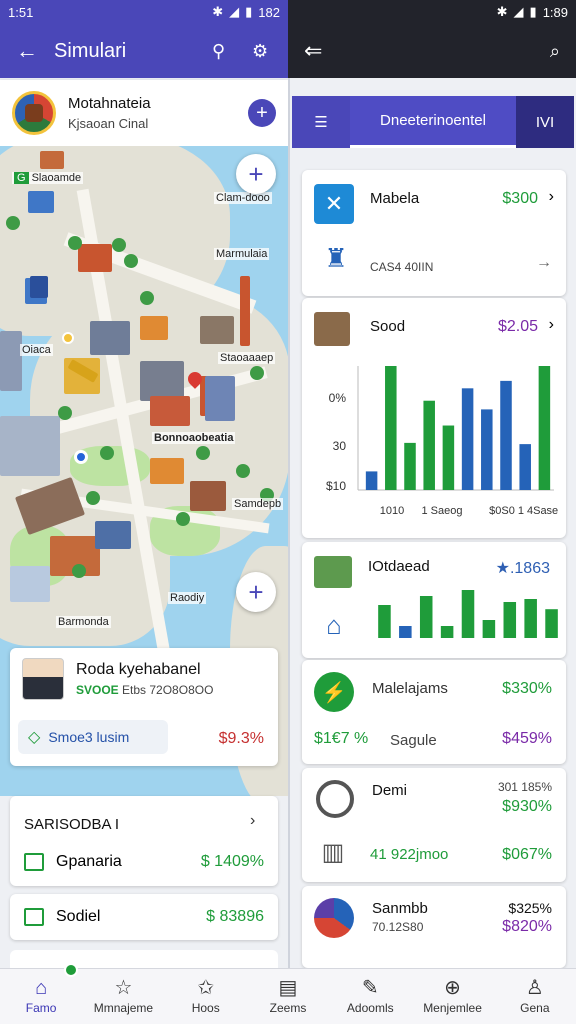  I want to click on map-label: Bonnoaobeatia, so click(194, 438).